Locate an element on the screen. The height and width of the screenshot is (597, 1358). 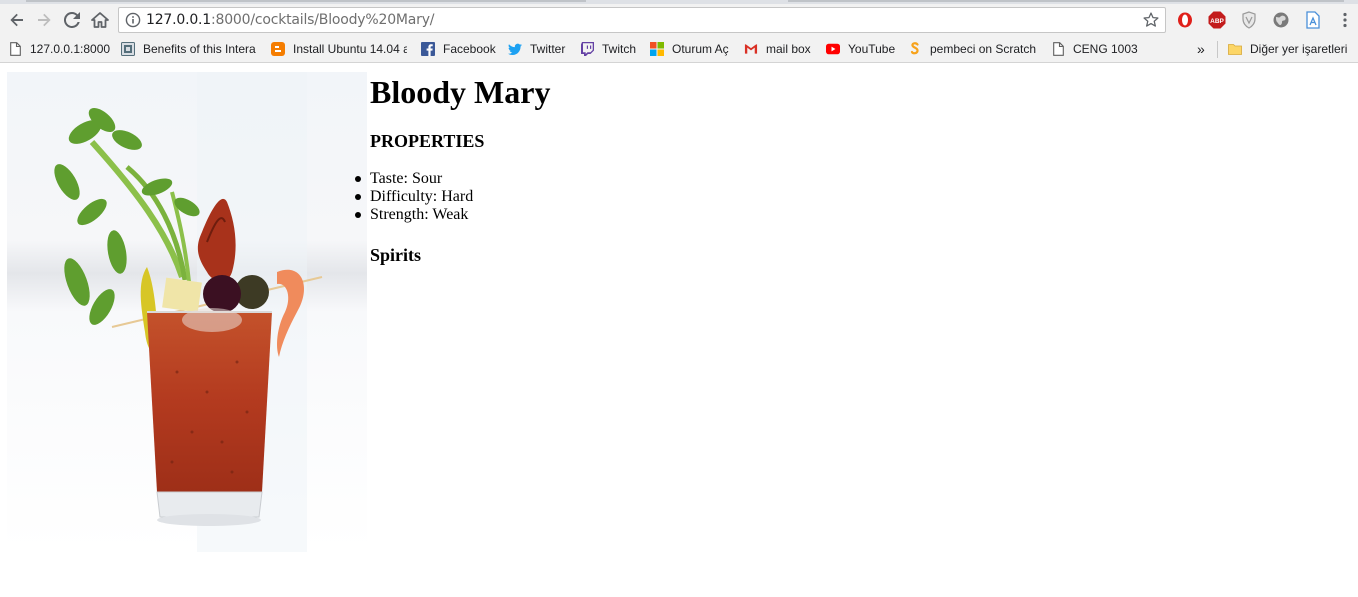
twitter-icon is located at coordinates (515, 49).